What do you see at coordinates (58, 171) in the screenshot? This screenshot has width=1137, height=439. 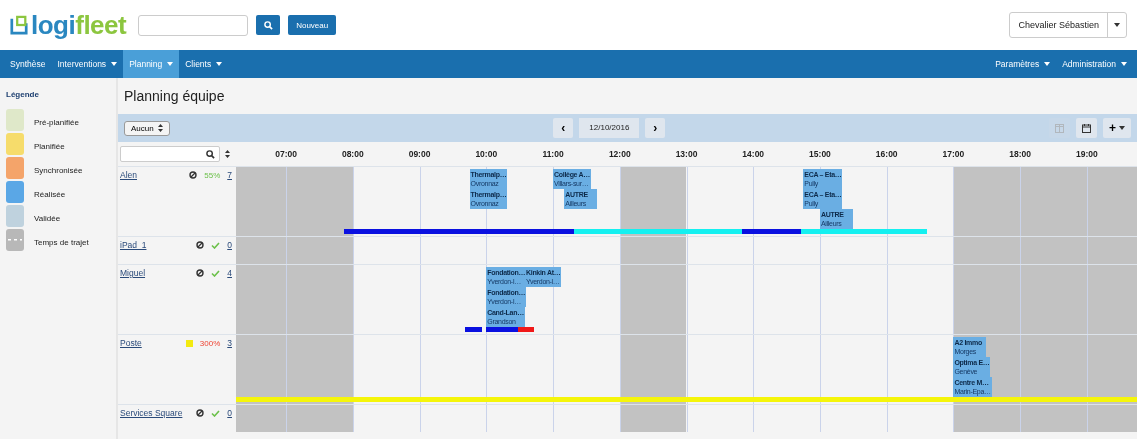 I see `legend-label: Synchronisée` at bounding box center [58, 171].